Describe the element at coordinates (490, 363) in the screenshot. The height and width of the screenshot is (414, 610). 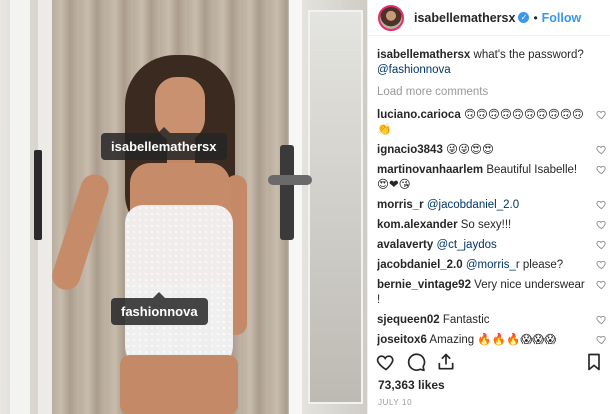
I see `action-bar` at that location.